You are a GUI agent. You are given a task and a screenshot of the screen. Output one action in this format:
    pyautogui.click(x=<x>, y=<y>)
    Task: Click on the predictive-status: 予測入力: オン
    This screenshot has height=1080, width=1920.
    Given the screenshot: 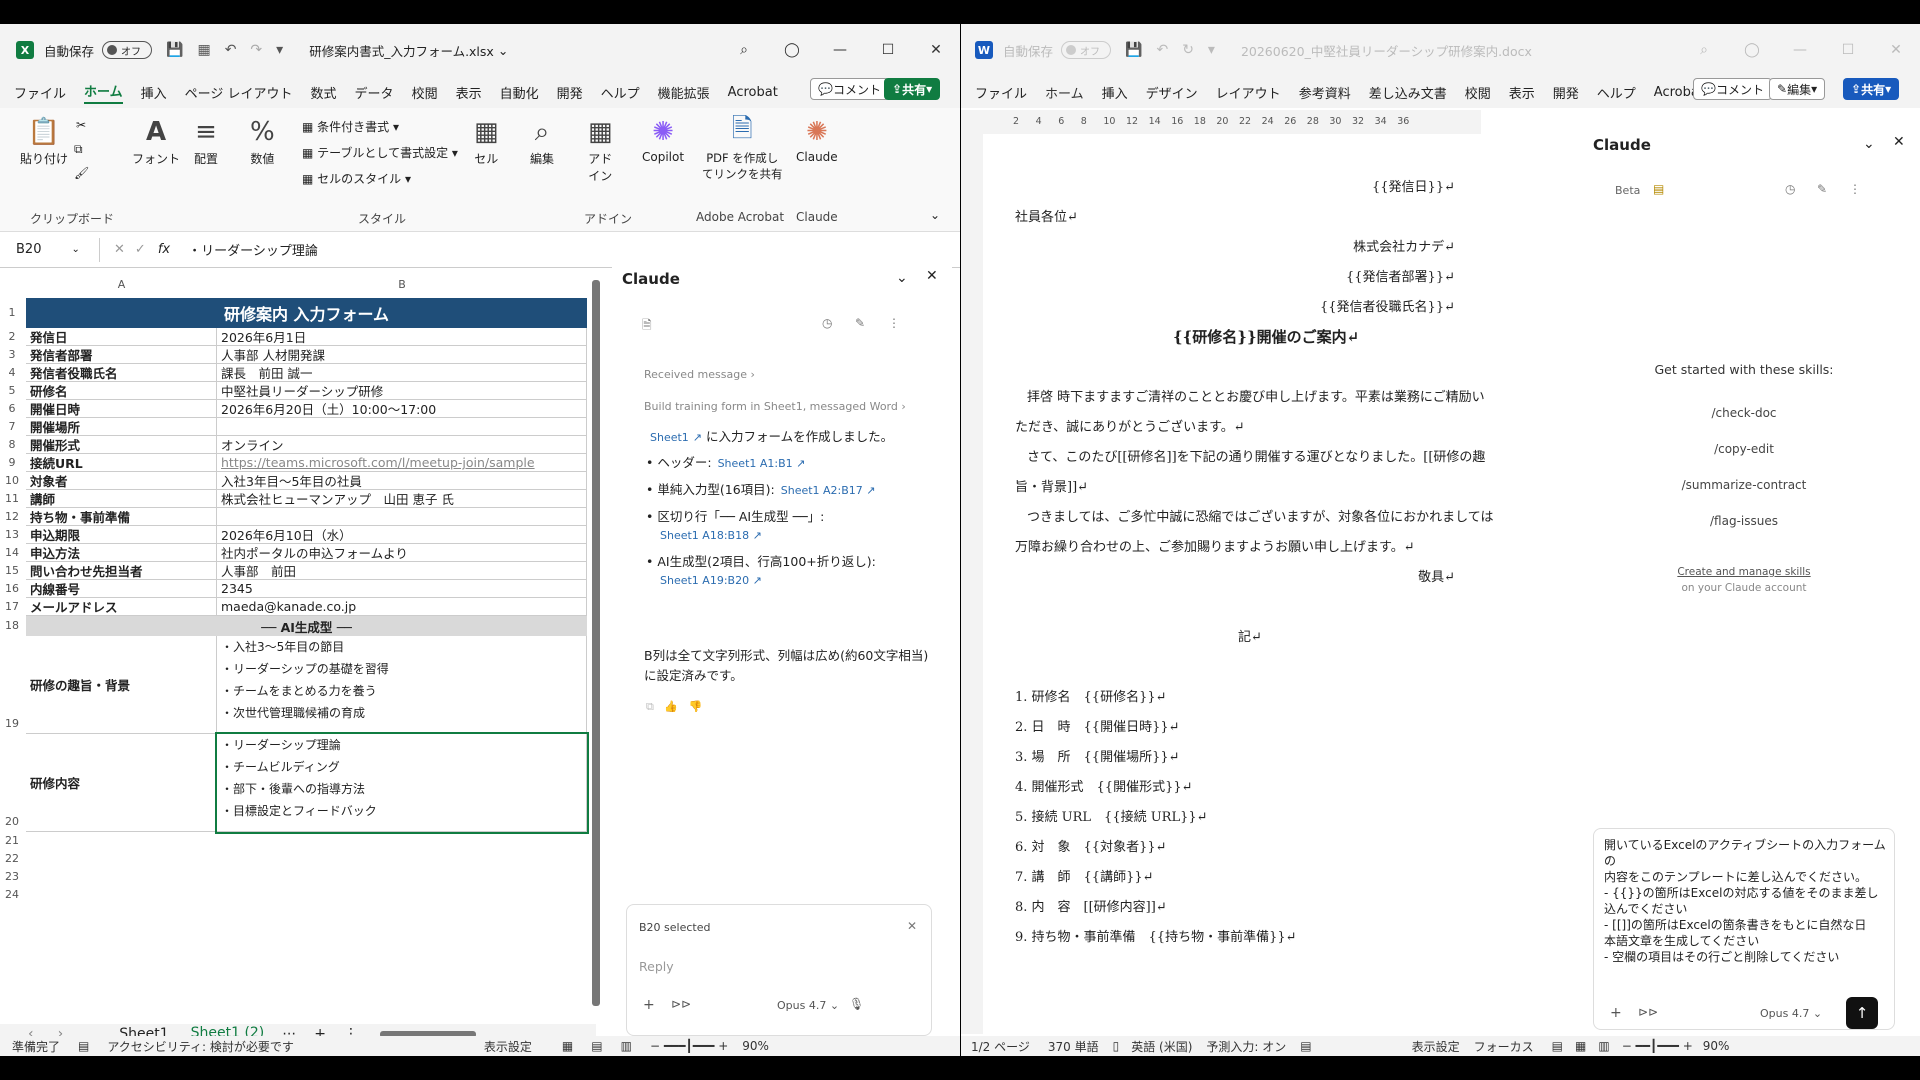 What is the action you would take?
    pyautogui.click(x=1246, y=1046)
    